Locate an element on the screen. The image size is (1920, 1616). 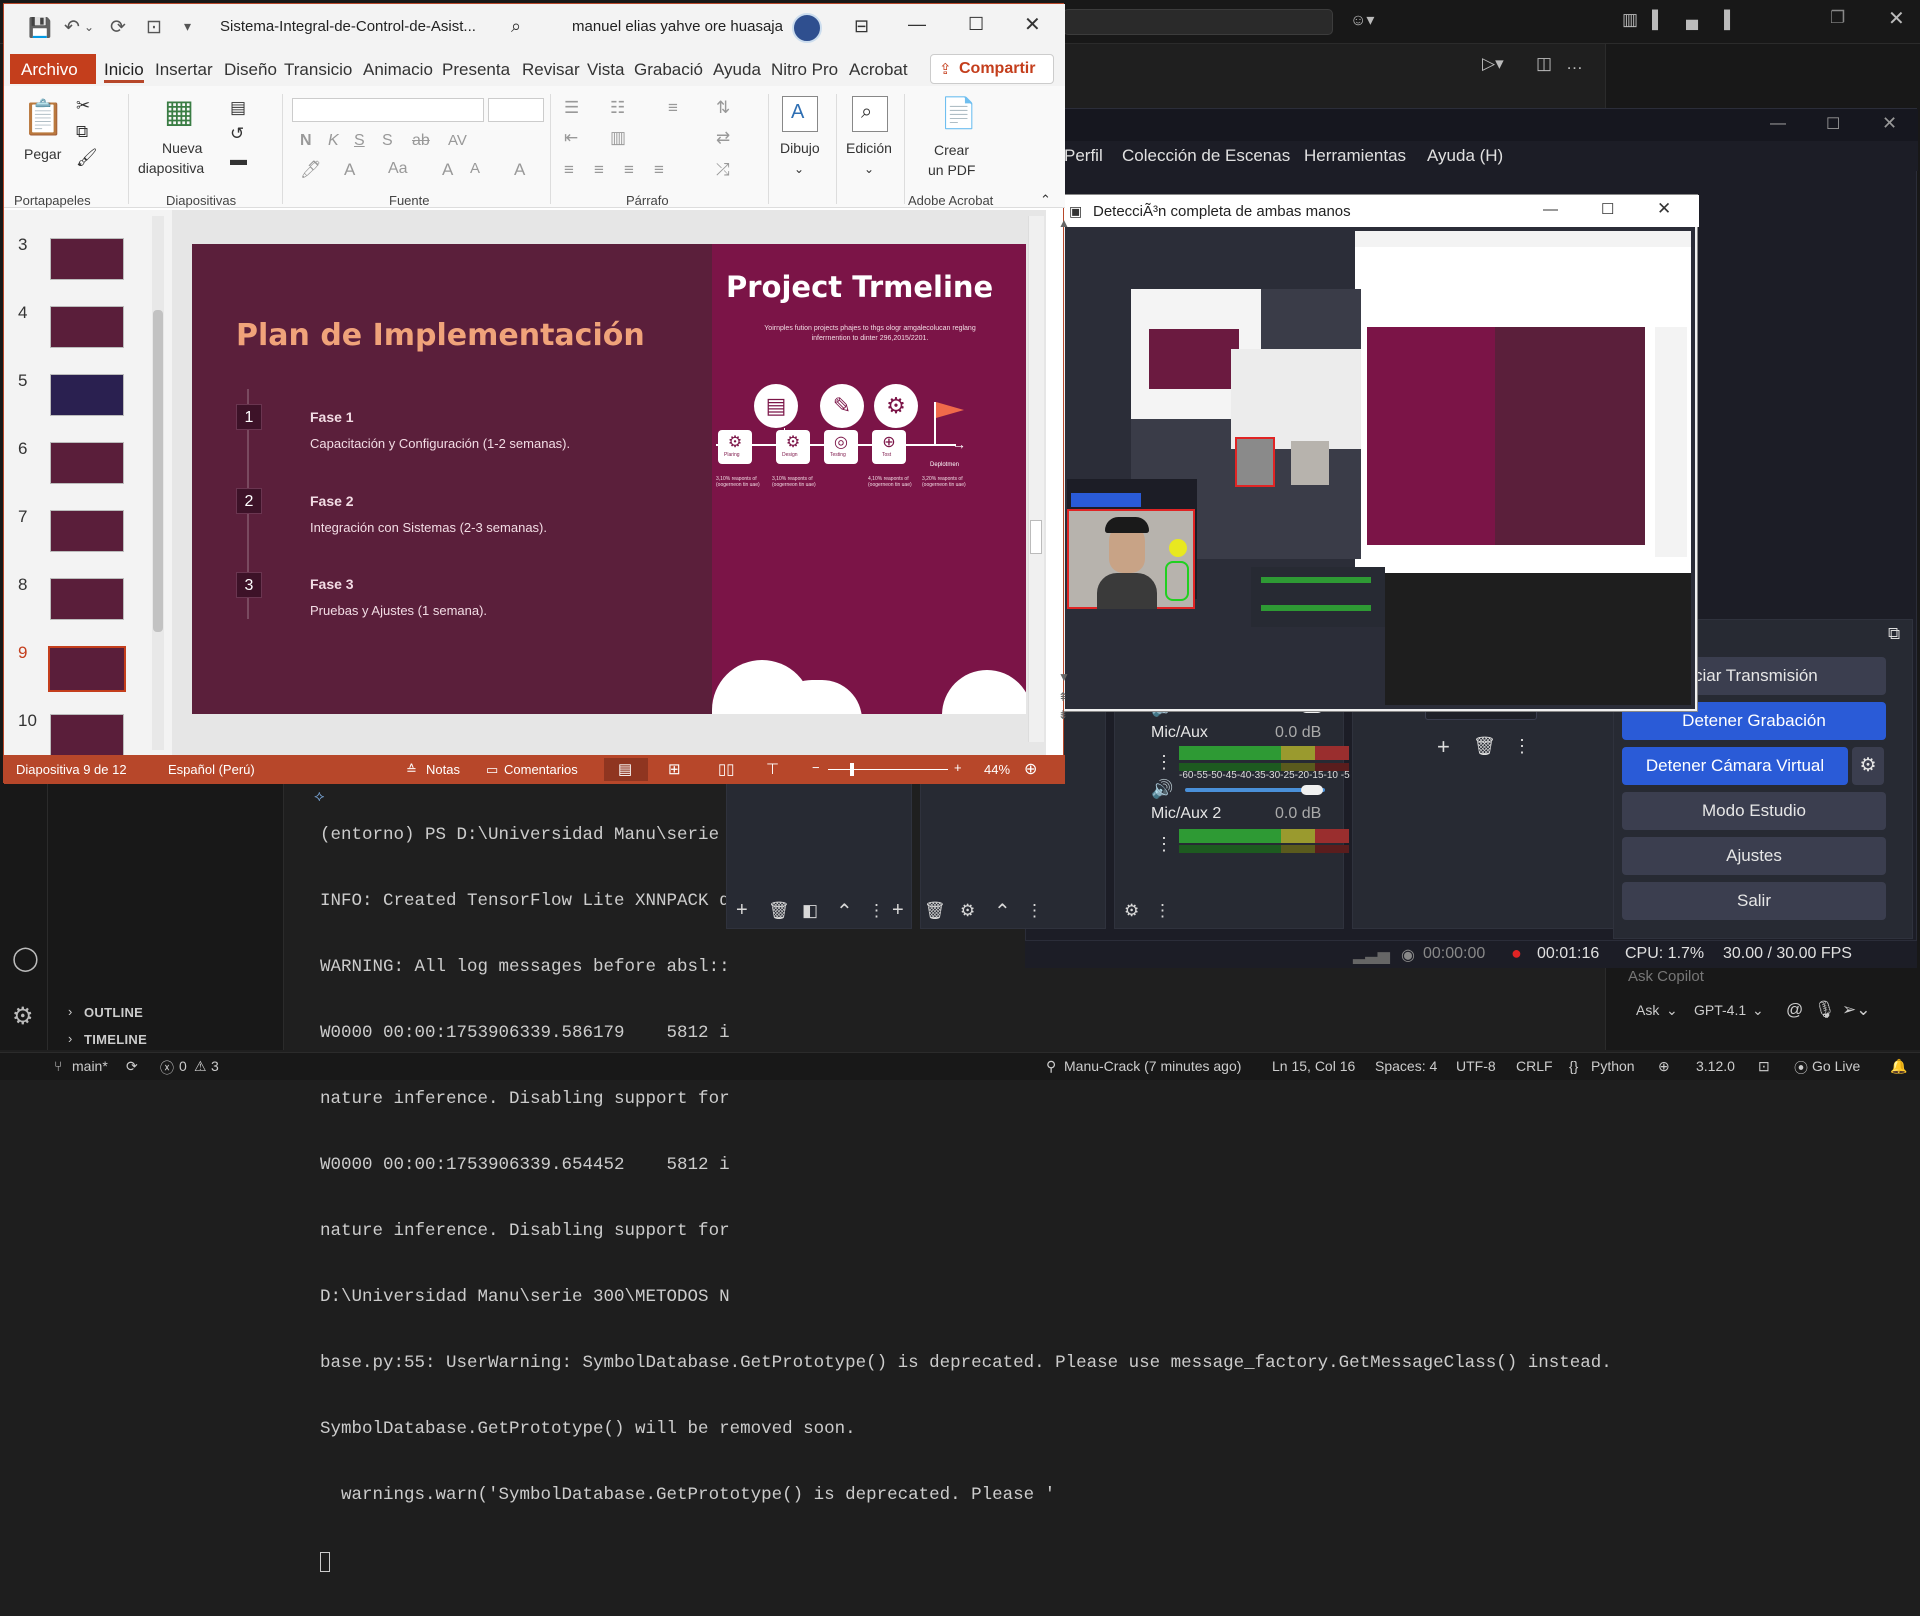
normal-view-icon: ▤ is located at coordinates (625, 769).